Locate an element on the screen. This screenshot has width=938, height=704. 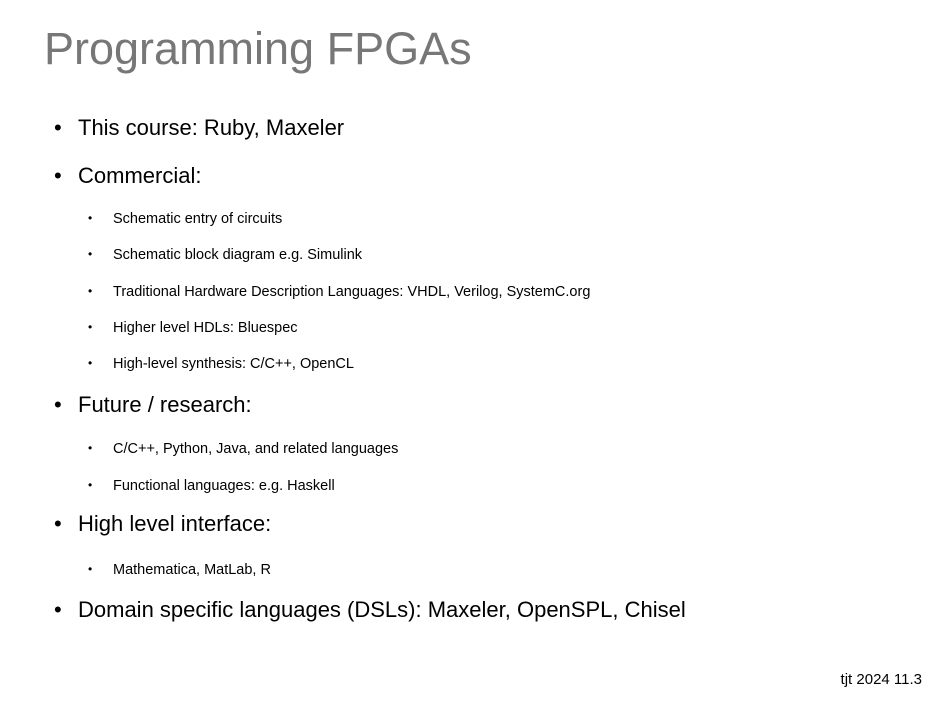
slide-footer: tjt 2024 11.3 is located at coordinates (881, 679).